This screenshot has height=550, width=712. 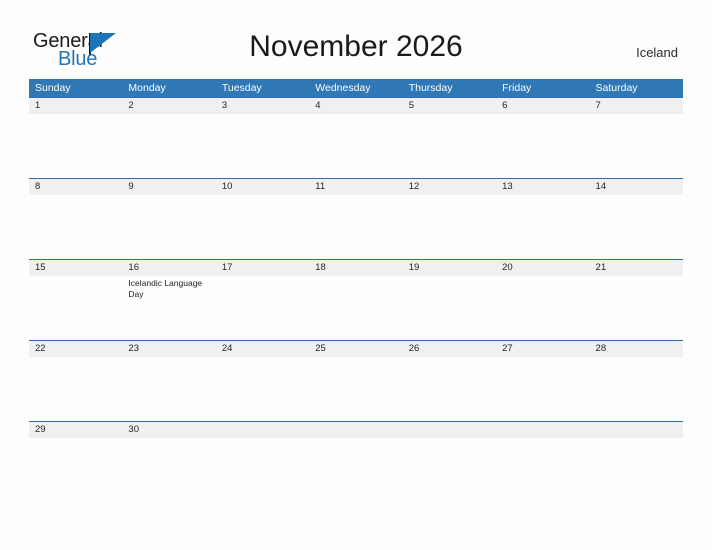 I want to click on day-number: 4, so click(x=355, y=106).